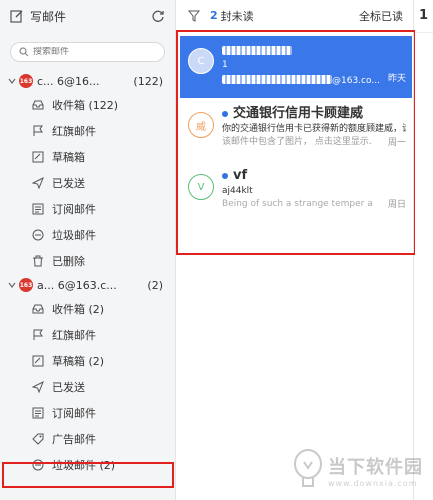 This screenshot has width=433, height=500. Describe the element at coordinates (74, 439) in the screenshot. I see `folder-label: 广告邮件` at that location.